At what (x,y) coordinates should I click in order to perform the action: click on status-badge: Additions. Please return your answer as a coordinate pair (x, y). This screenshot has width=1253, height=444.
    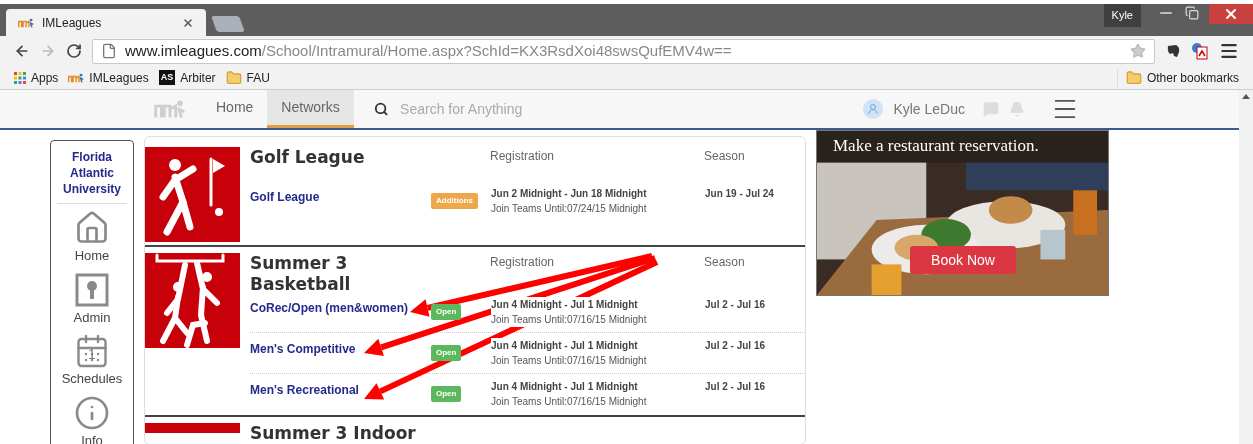
    Looking at the image, I should click on (454, 201).